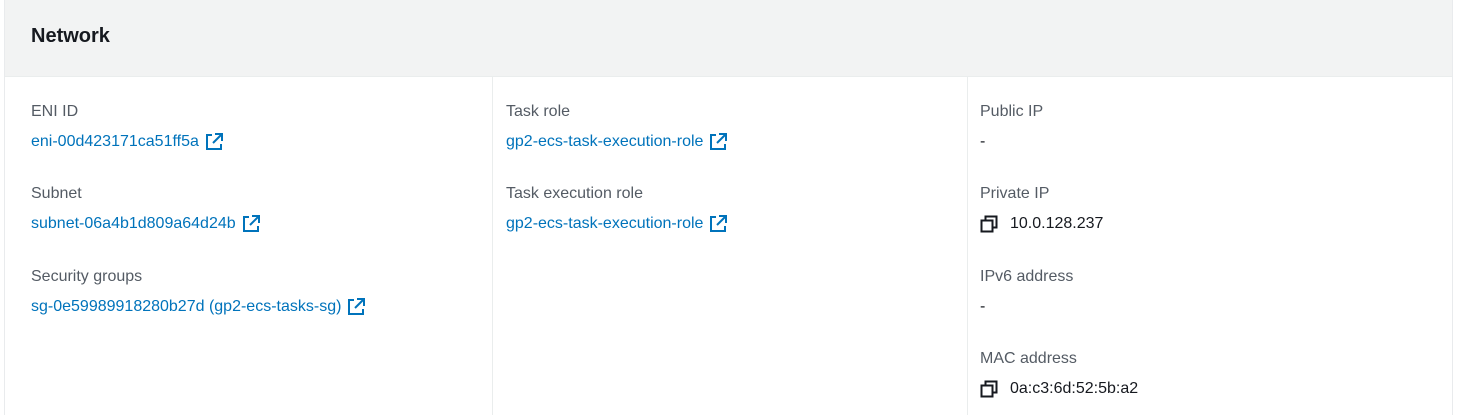 The width and height of the screenshot is (1462, 415). I want to click on security-groups-value: sg-0e59989918280b27d (gp2-ecs-tasks-sg), so click(198, 307).